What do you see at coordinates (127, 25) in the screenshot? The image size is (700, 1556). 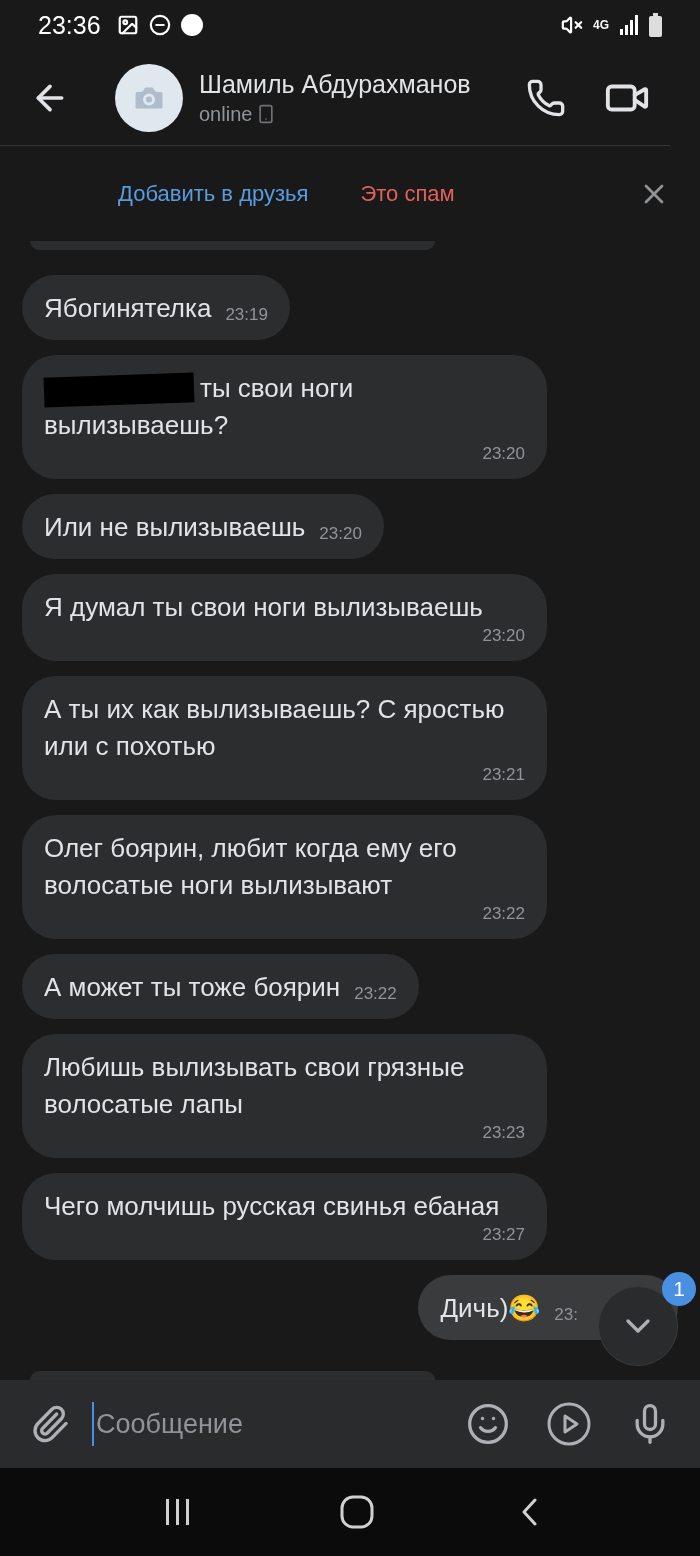 I see `image-icon` at bounding box center [127, 25].